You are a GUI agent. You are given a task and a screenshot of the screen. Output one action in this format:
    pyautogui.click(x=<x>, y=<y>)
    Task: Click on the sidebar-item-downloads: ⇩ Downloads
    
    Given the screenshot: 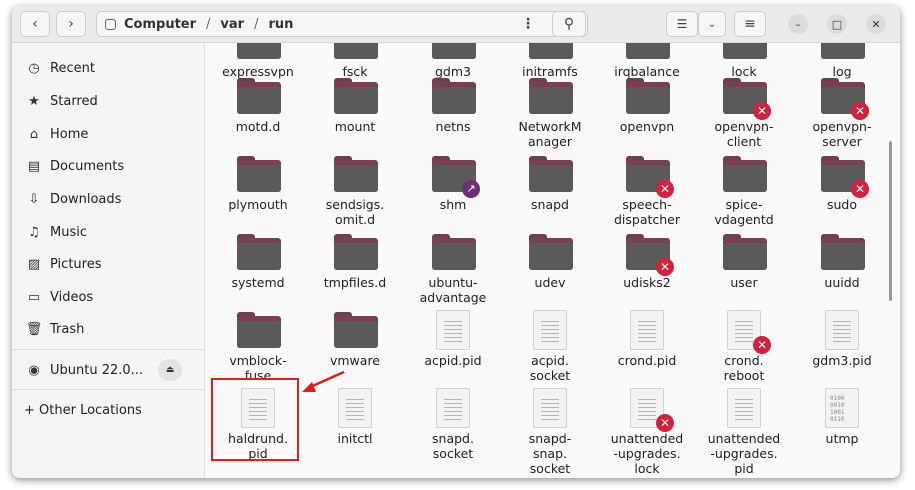 What is the action you would take?
    pyautogui.click(x=73, y=199)
    